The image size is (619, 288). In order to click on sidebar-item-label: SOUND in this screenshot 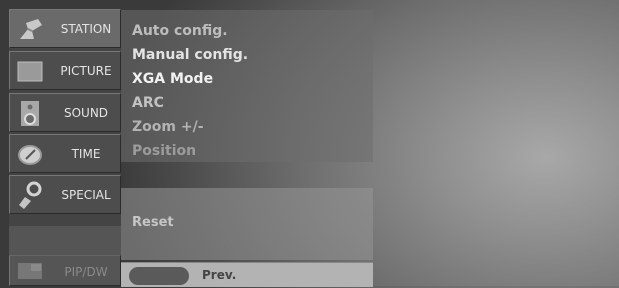, I will do `click(86, 113)`.